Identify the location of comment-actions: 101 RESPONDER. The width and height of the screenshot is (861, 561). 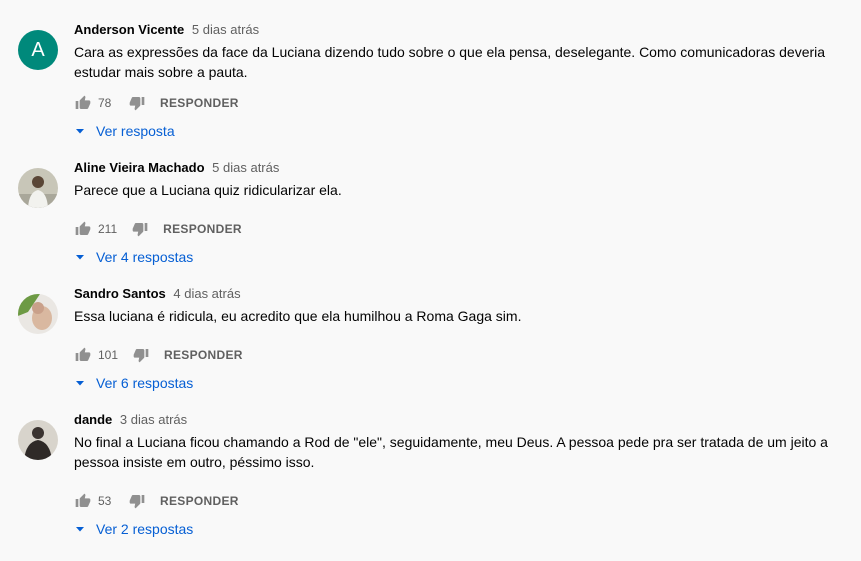
(158, 355).